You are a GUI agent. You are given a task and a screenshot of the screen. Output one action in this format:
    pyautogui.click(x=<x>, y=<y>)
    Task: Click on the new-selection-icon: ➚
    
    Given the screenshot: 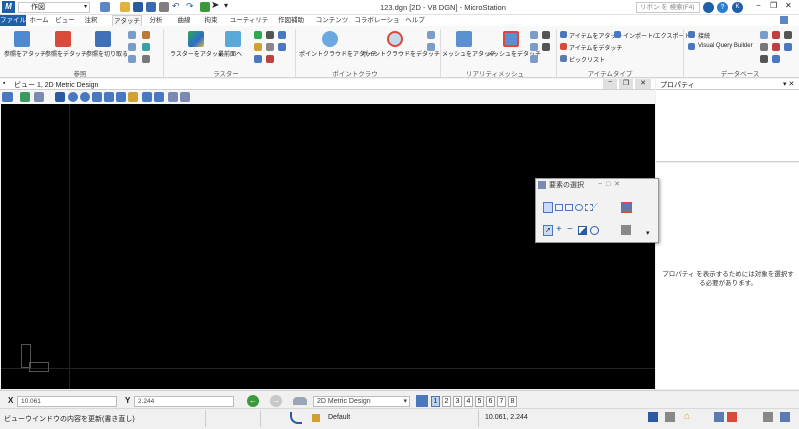 What is the action you would take?
    pyautogui.click(x=548, y=230)
    